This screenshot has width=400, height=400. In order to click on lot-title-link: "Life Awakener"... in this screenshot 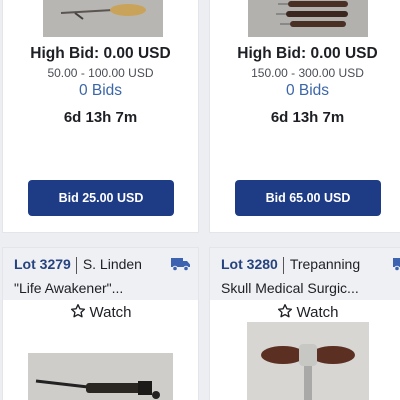, I will do `click(68, 288)`.